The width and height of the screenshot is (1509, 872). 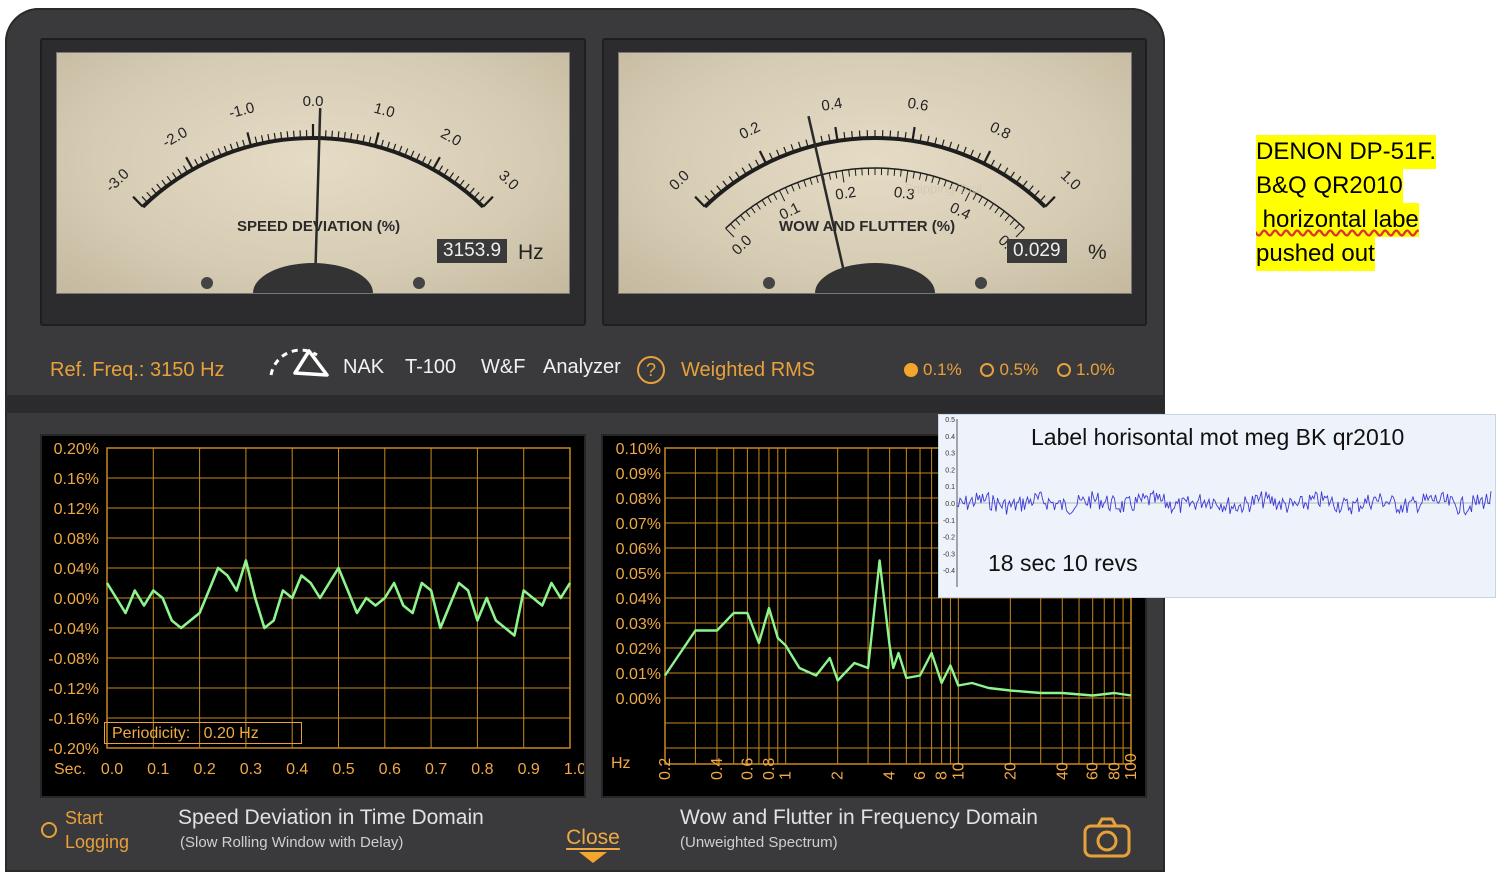 I want to click on range-label: 1.0%, so click(x=1095, y=369).